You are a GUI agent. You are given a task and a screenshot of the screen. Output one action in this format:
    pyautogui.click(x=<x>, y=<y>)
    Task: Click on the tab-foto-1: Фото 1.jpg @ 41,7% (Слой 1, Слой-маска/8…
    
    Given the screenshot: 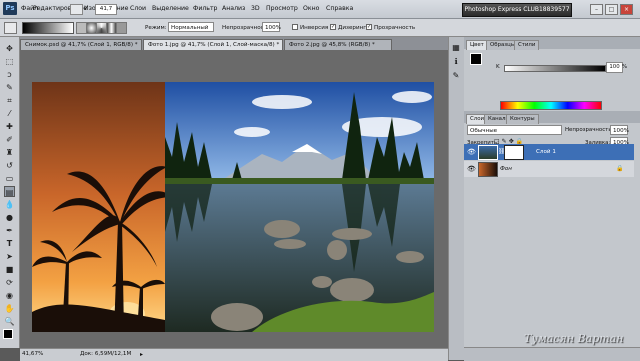 What is the action you would take?
    pyautogui.click(x=213, y=44)
    